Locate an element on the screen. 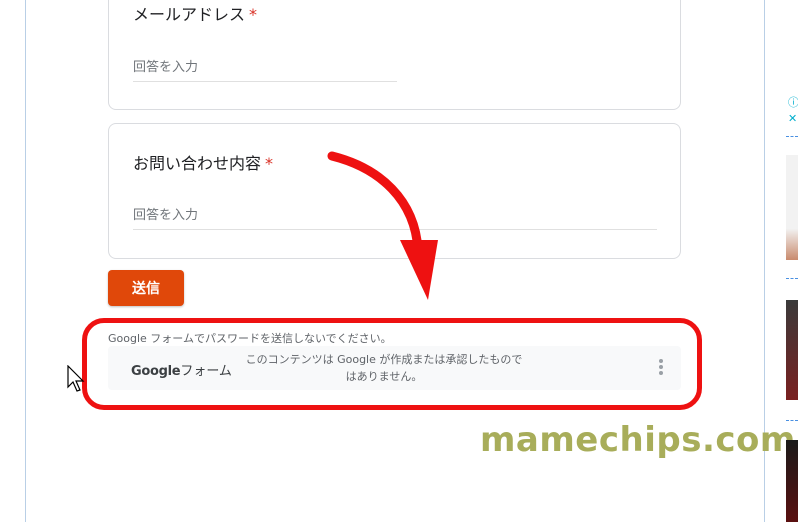 This screenshot has height=522, width=798. site-watermark: mamechips.com is located at coordinates (638, 440).